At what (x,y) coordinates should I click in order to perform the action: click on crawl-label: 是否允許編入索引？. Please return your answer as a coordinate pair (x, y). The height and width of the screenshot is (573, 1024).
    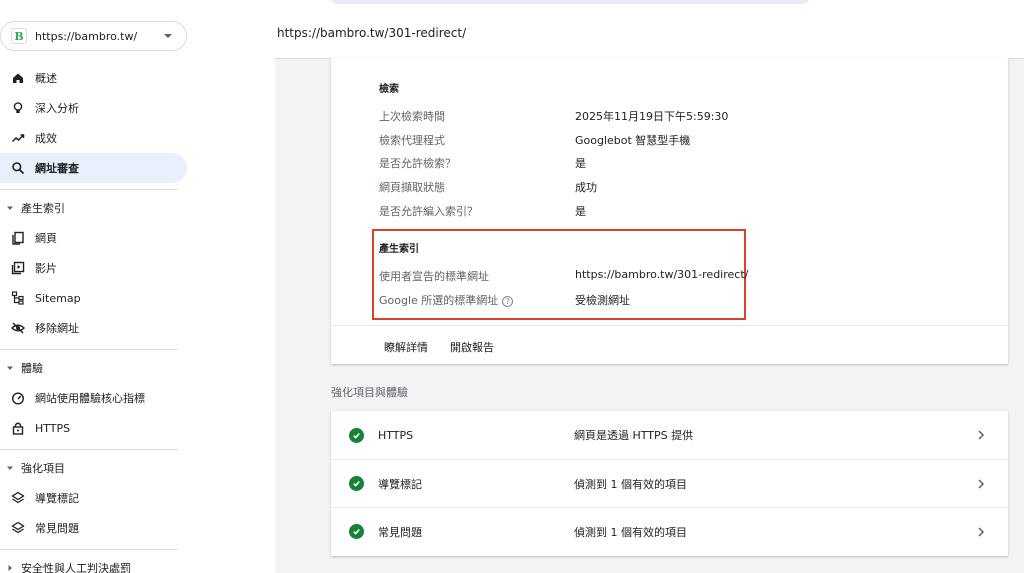
    Looking at the image, I should click on (428, 211).